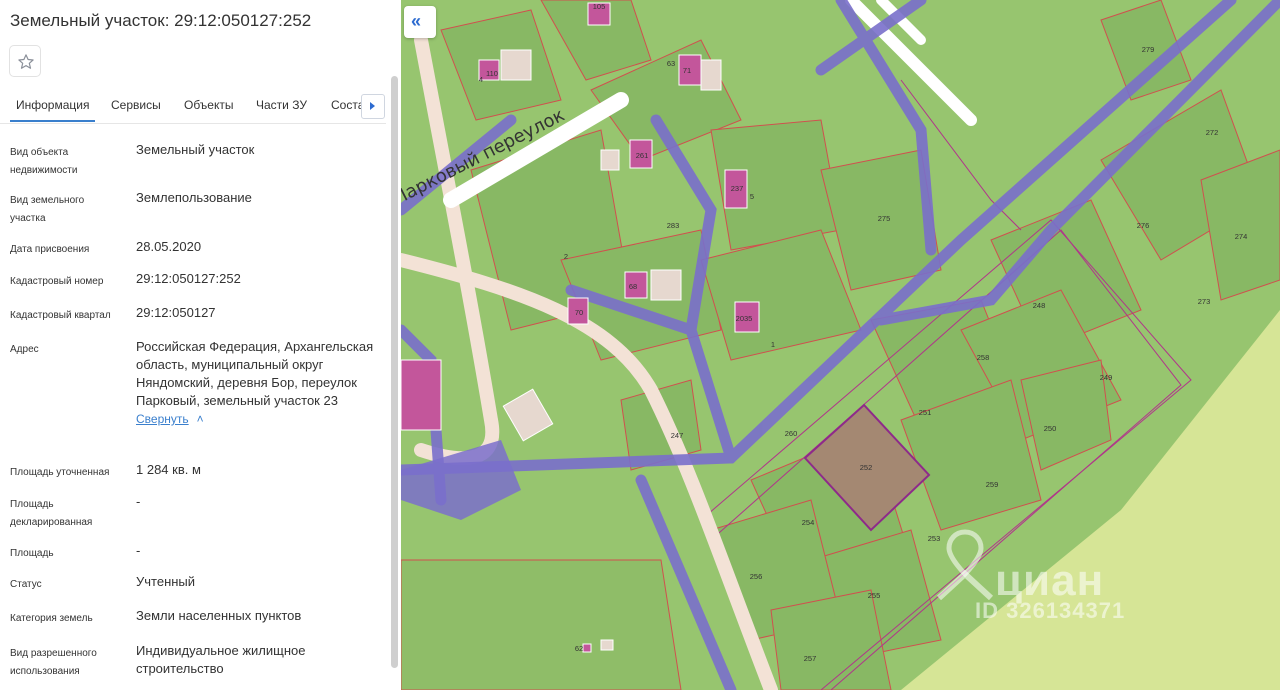 The height and width of the screenshot is (690, 1280). What do you see at coordinates (744, 318) in the screenshot?
I see `parcel-label: 2035` at bounding box center [744, 318].